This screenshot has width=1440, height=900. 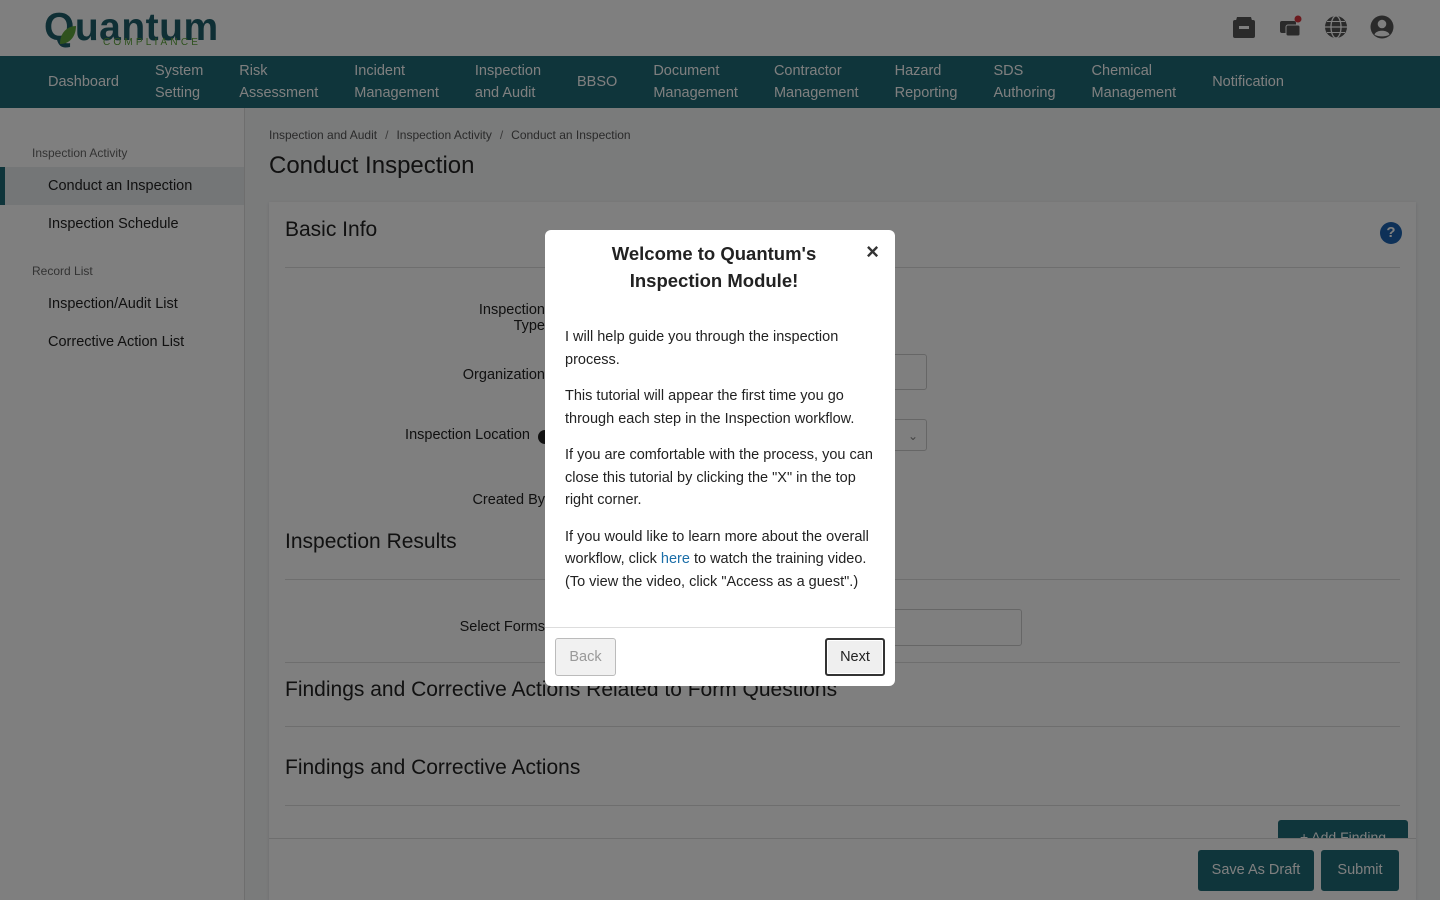 I want to click on modal-footer: Back Next, so click(x=720, y=656).